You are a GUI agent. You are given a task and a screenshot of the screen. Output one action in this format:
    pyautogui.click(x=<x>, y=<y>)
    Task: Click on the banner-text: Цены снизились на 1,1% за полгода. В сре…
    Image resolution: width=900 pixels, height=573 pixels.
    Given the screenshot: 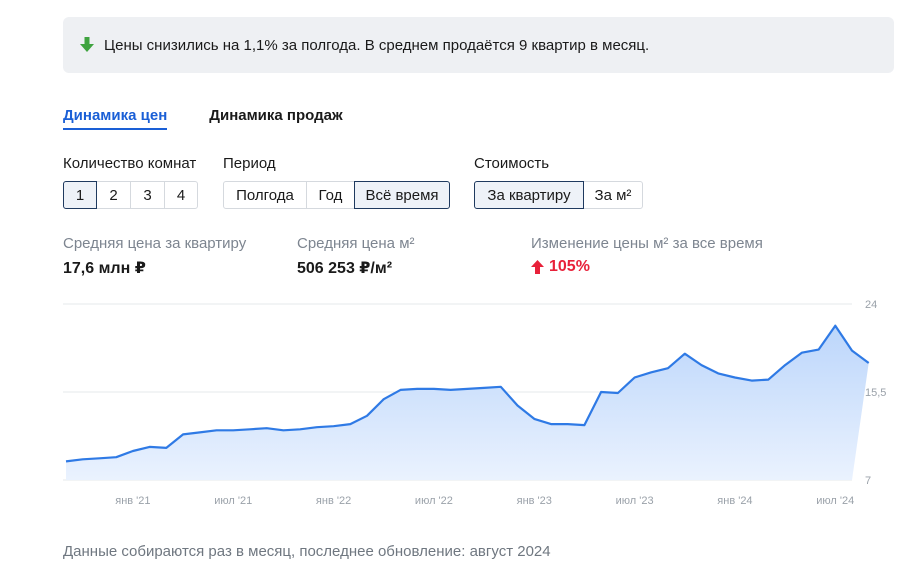 What is the action you would take?
    pyautogui.click(x=377, y=45)
    